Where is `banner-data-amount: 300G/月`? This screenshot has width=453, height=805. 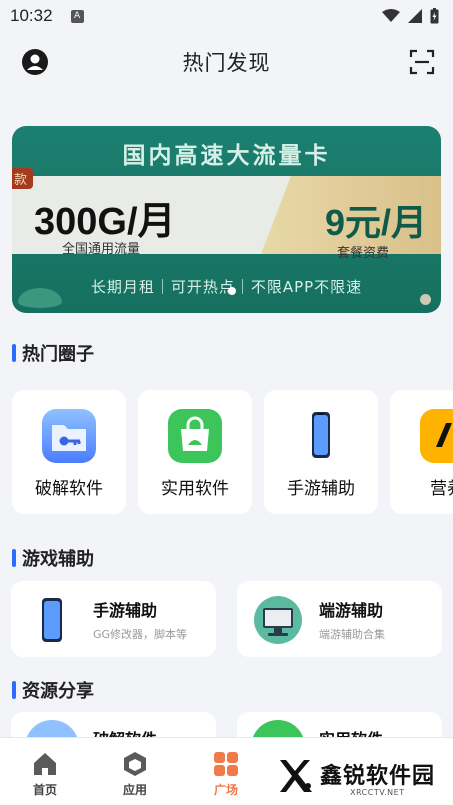 banner-data-amount: 300G/月 is located at coordinates (105, 222).